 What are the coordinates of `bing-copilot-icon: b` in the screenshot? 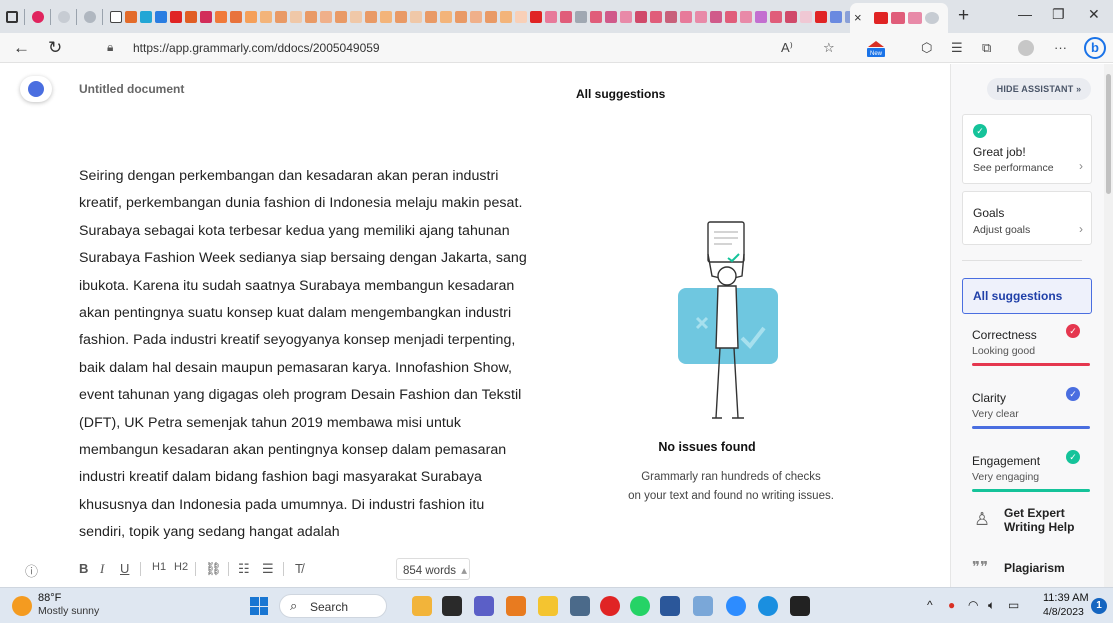 It's located at (1095, 48).